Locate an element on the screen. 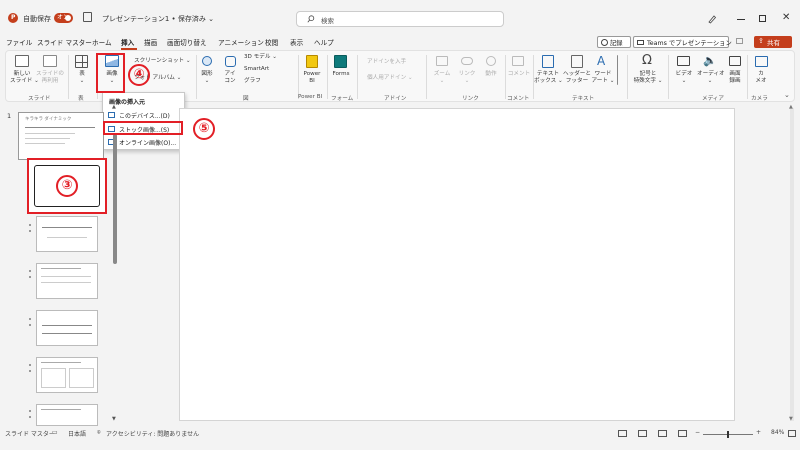 This screenshot has height=450, width=800. screen-record-button: 画面 録画 is located at coordinates (735, 78).